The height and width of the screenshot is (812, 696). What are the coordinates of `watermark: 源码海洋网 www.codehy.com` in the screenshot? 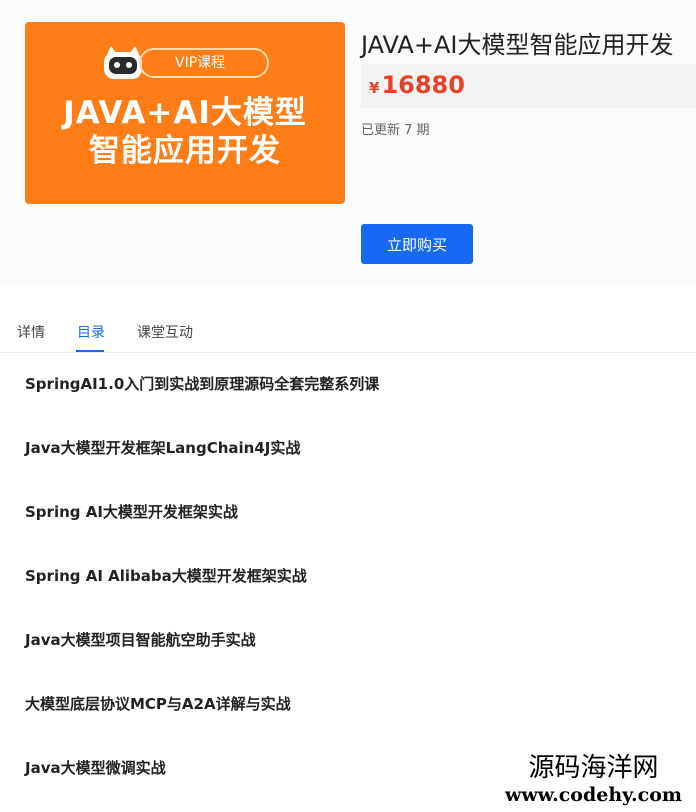 It's located at (593, 779).